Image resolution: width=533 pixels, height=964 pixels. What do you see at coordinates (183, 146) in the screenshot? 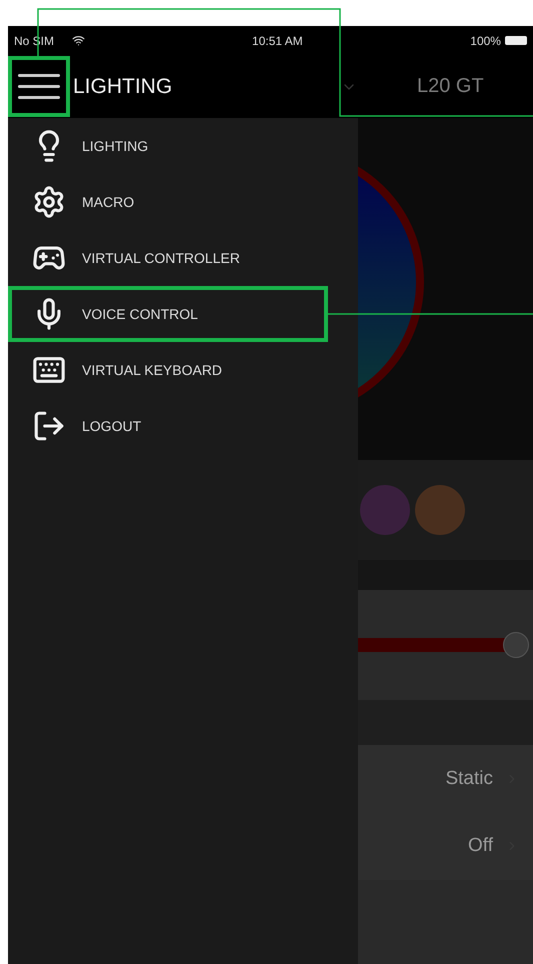
I see `menu-item: LIGHTING` at bounding box center [183, 146].